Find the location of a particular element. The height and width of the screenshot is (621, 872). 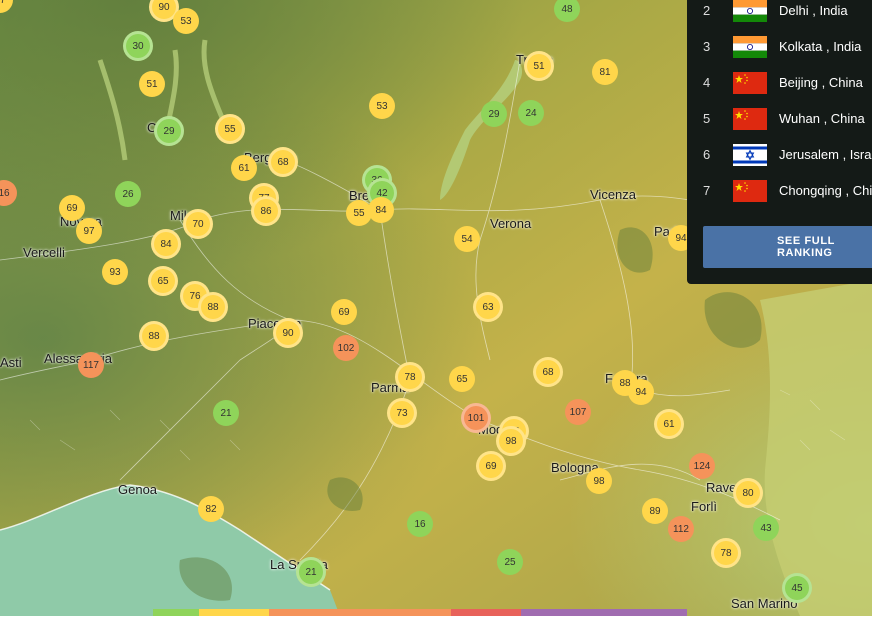

aqi-legend-bar is located at coordinates (420, 612).